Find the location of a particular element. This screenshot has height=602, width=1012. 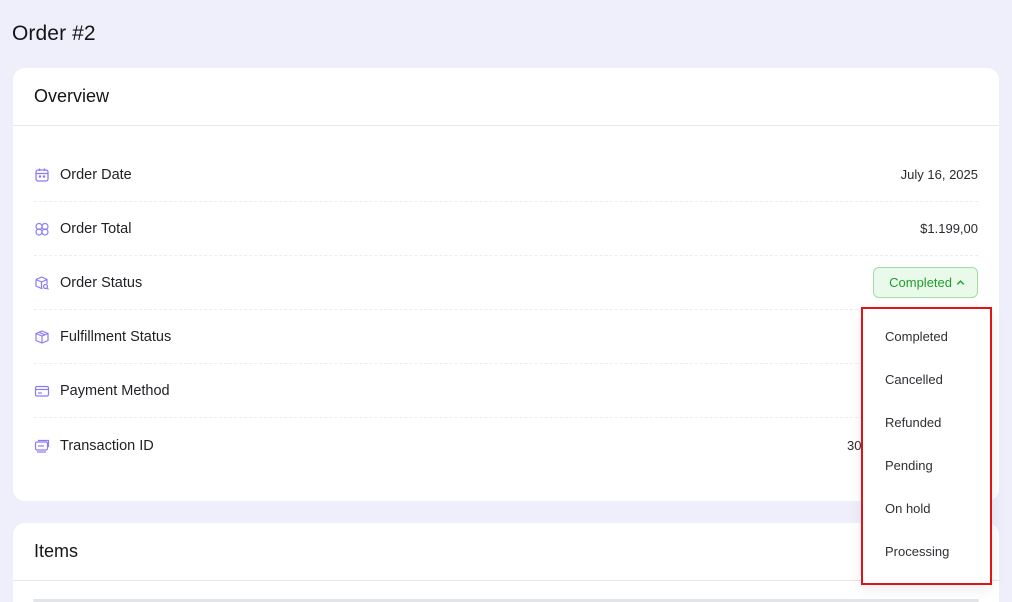

order-date-value: July 16, 2025 is located at coordinates (939, 174).